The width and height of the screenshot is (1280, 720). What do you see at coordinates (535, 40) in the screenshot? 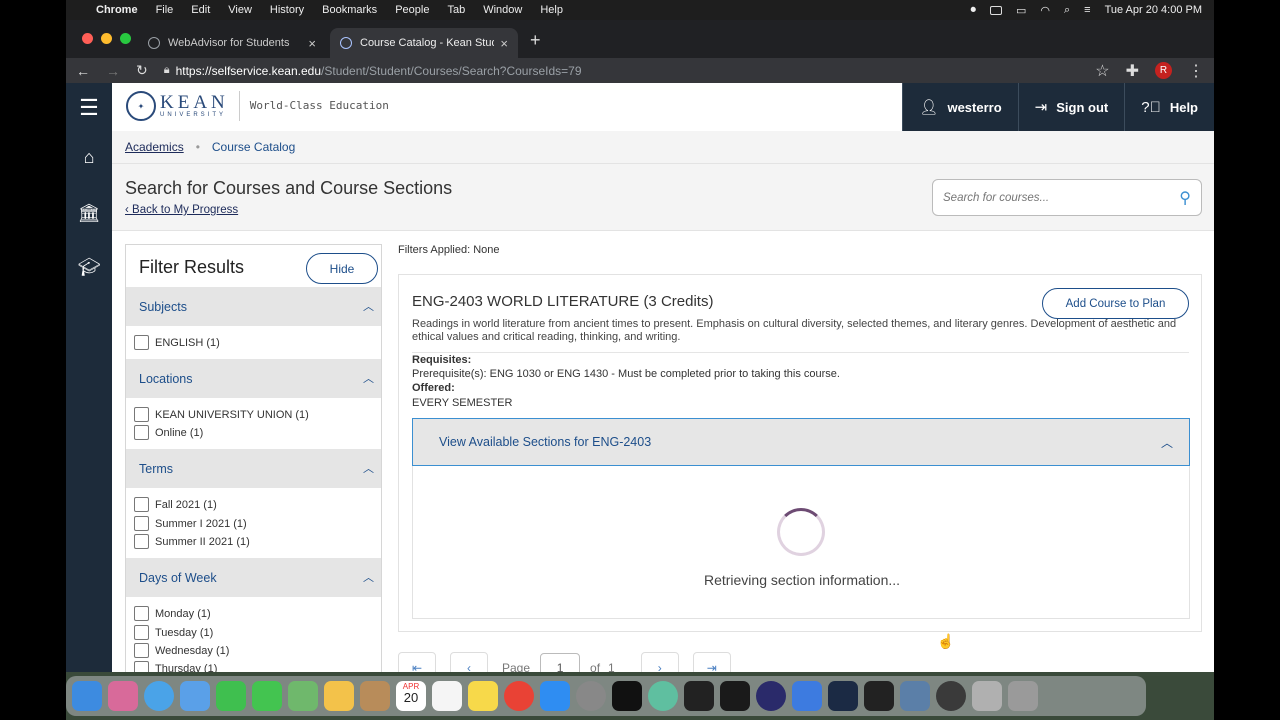
I see `new-tab-icon: +` at bounding box center [535, 40].